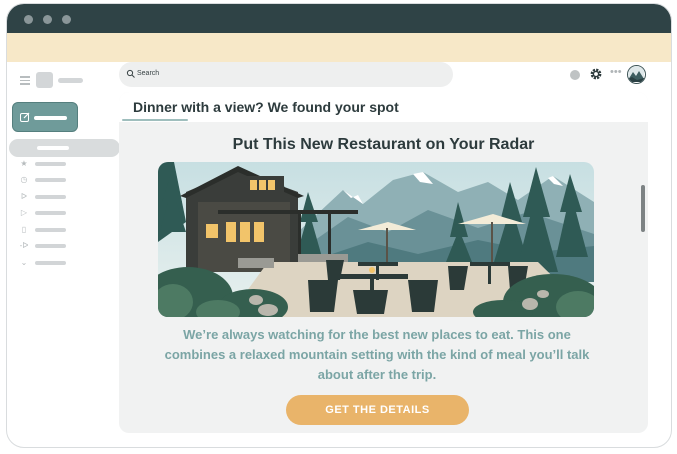 The height and width of the screenshot is (454, 677). What do you see at coordinates (643, 208) in the screenshot?
I see `scrollbar` at bounding box center [643, 208].